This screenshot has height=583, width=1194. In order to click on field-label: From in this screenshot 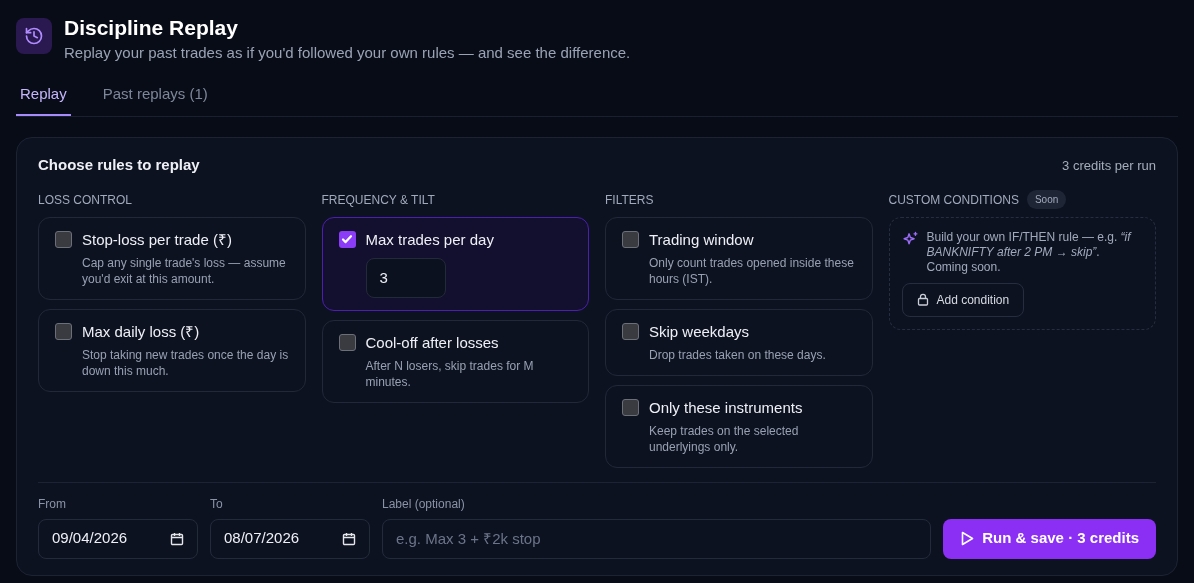, I will do `click(52, 504)`.